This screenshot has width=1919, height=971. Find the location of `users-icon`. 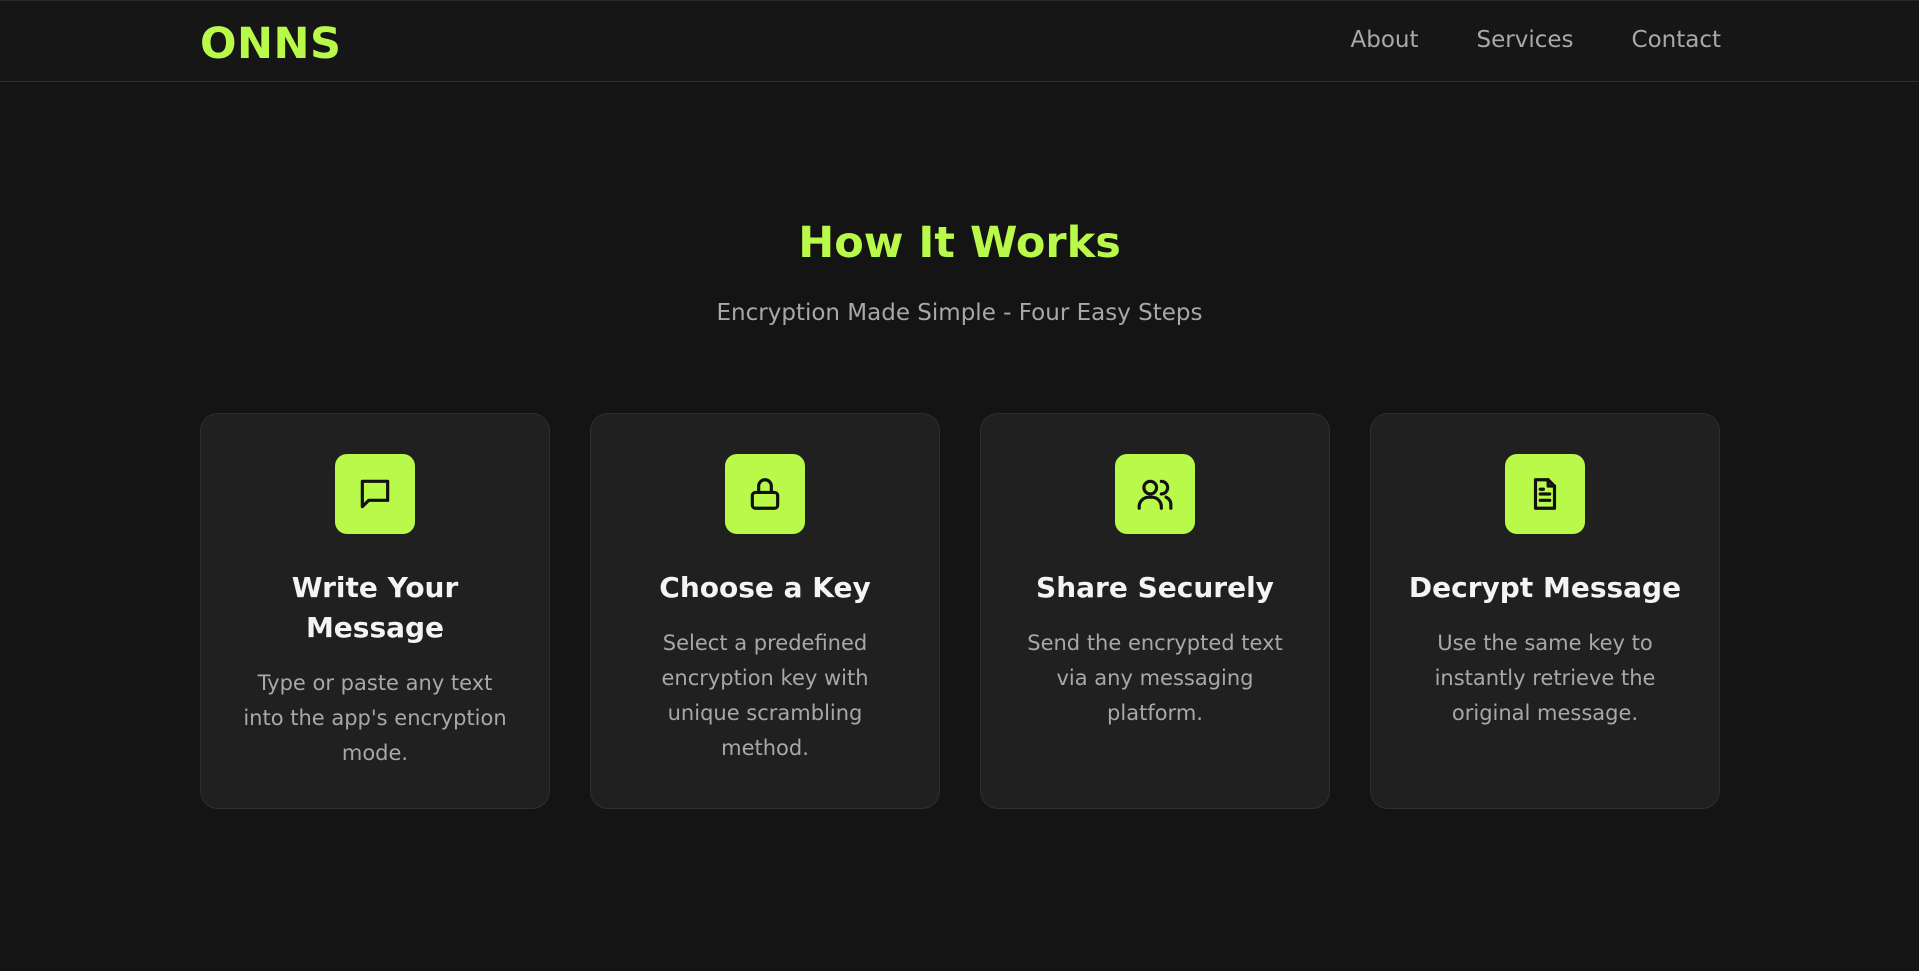

users-icon is located at coordinates (1155, 494).